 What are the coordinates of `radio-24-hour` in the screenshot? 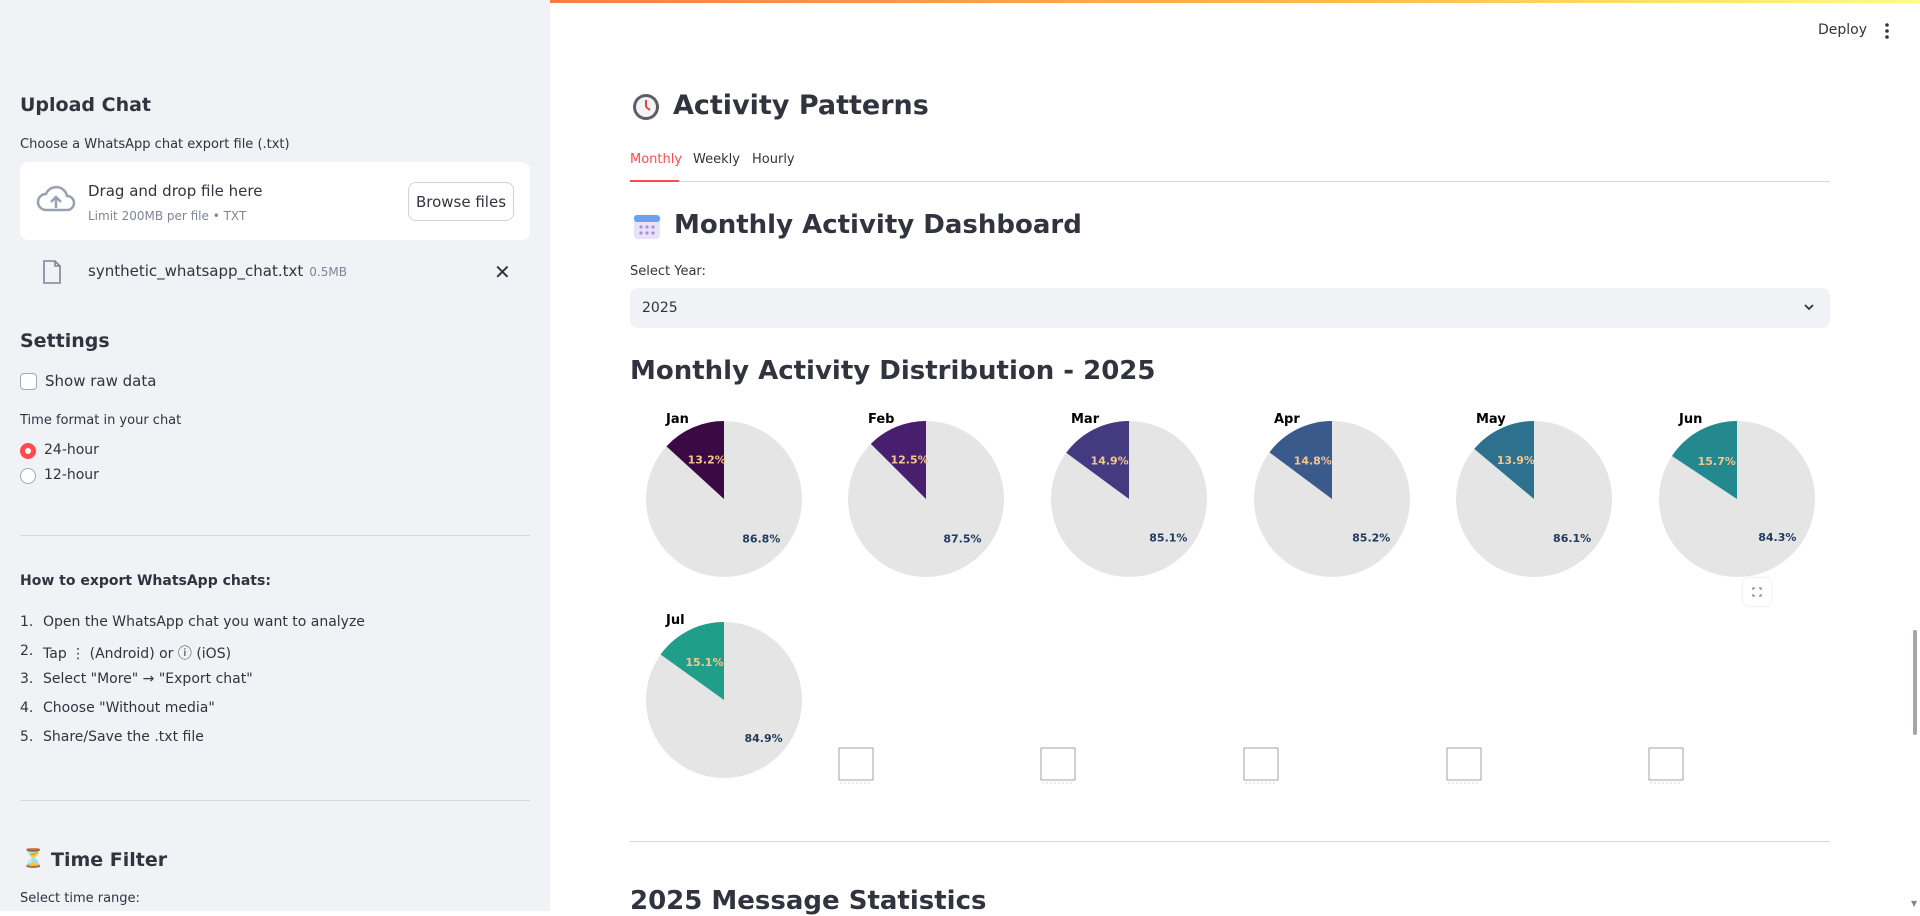 It's located at (28, 451).